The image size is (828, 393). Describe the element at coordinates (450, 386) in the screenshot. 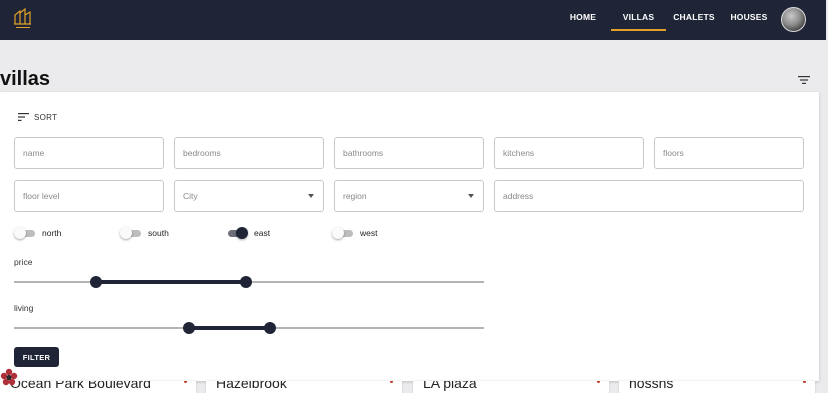

I see `card-title: LA plaza` at that location.